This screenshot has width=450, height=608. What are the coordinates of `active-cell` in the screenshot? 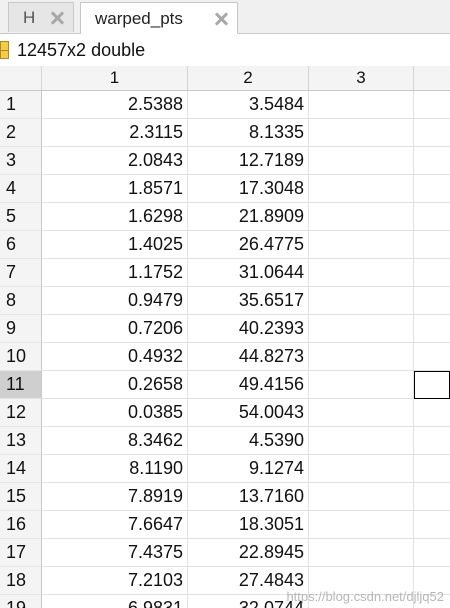 It's located at (432, 385).